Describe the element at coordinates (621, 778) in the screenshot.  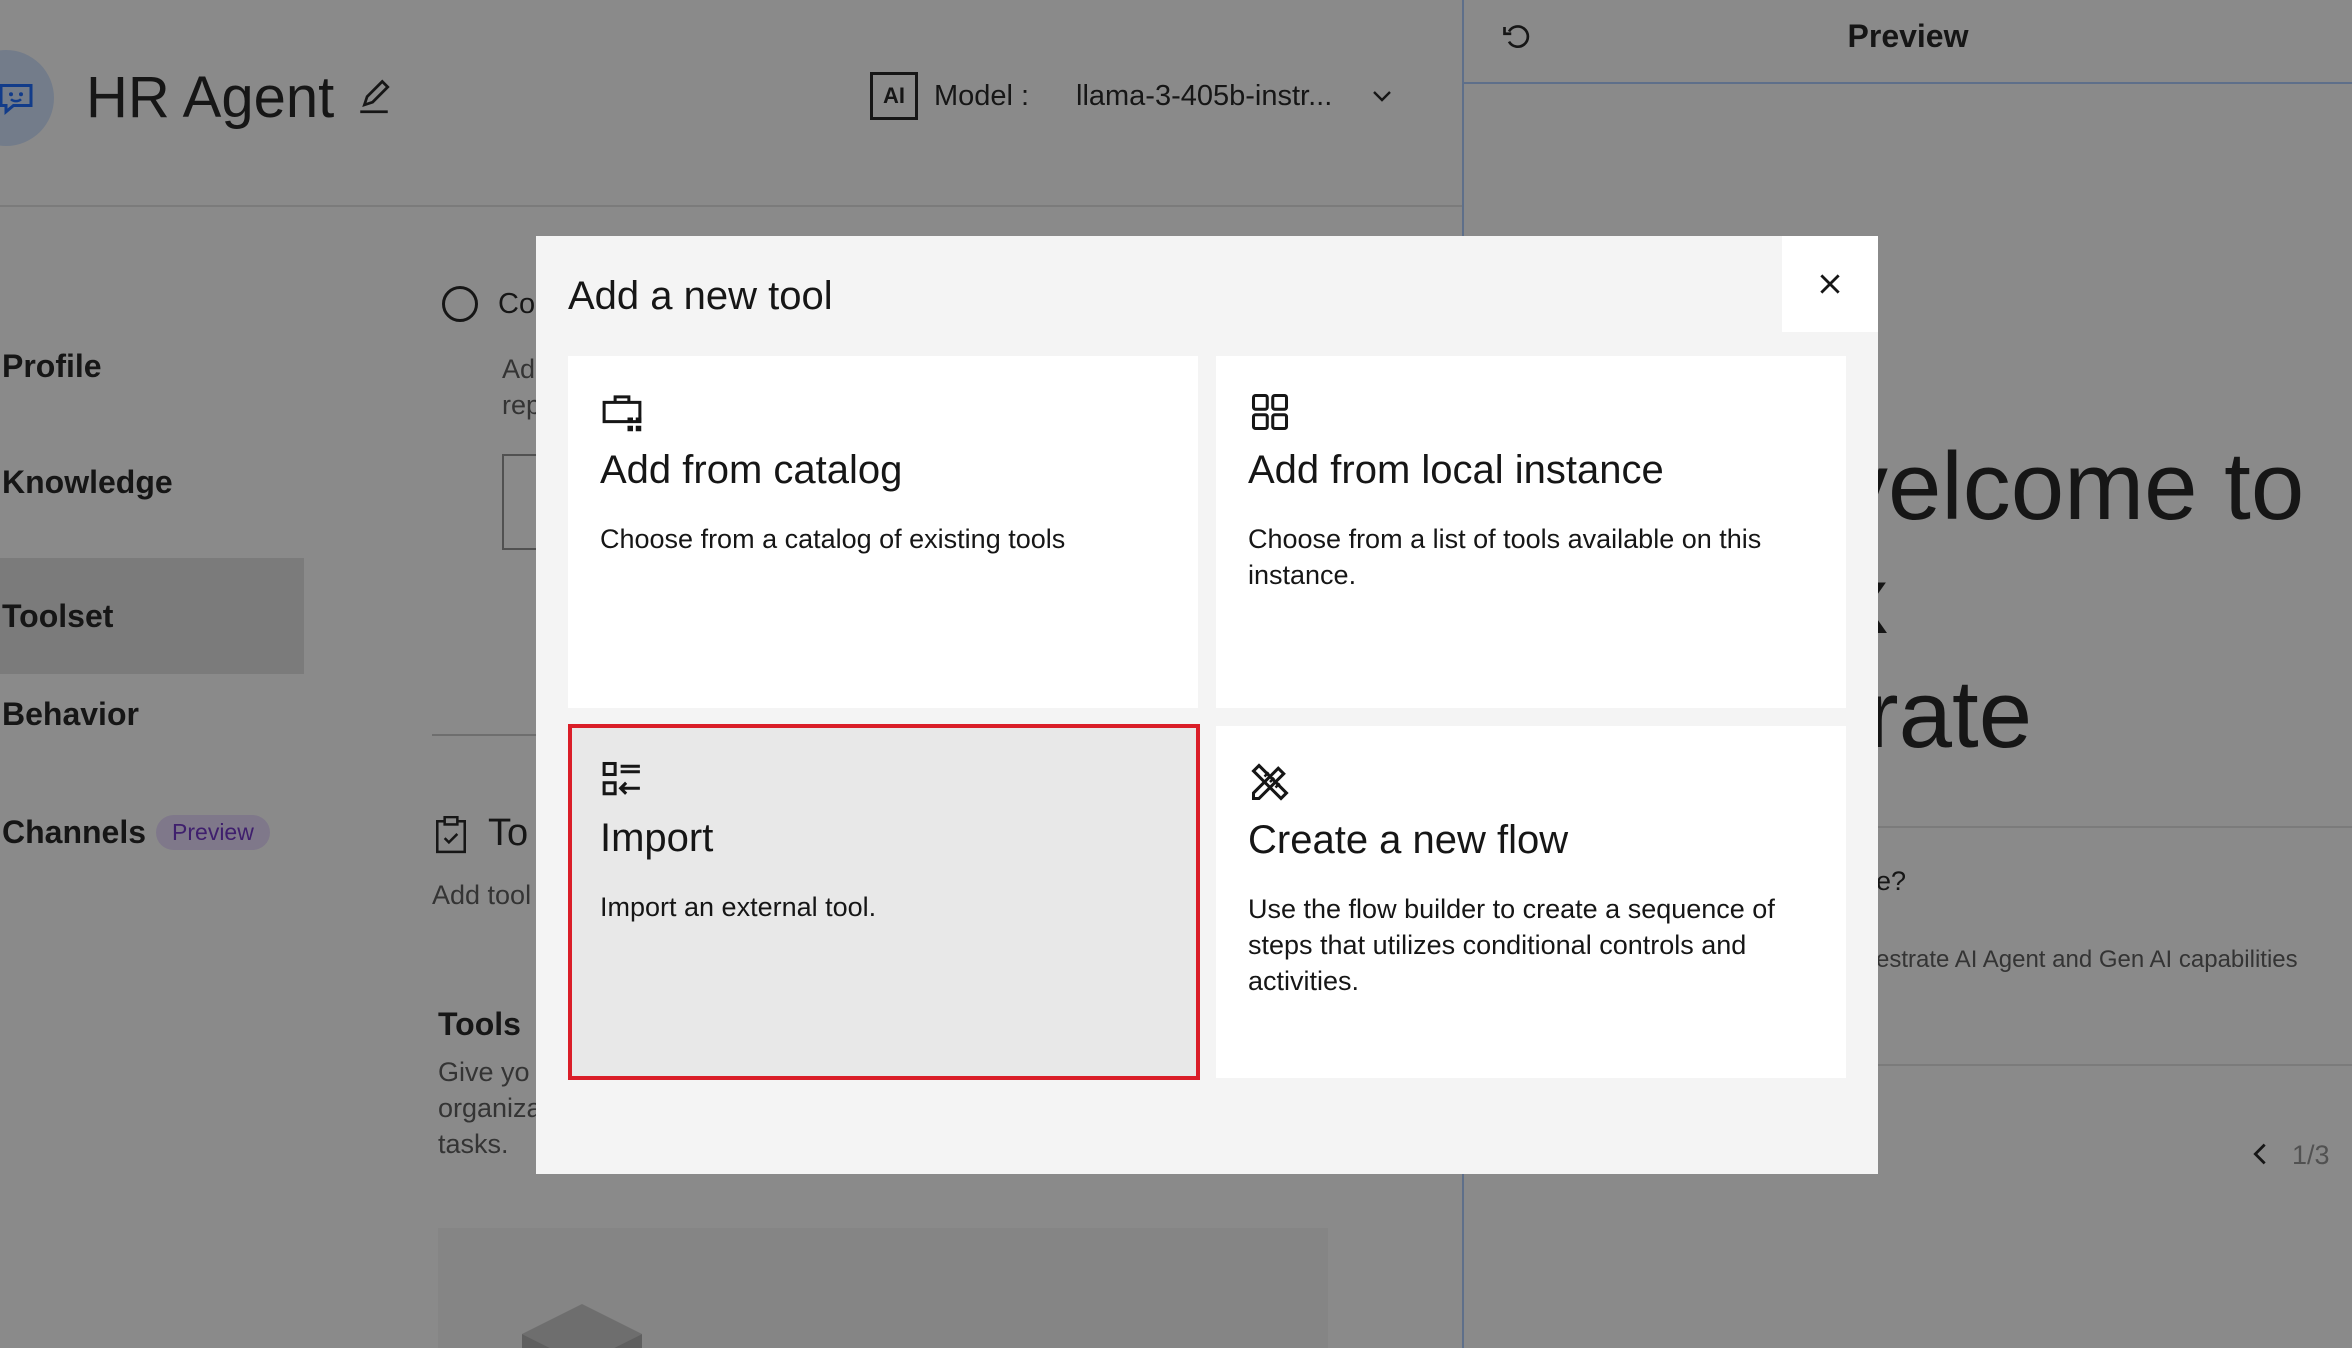
I see `import-icon` at that location.